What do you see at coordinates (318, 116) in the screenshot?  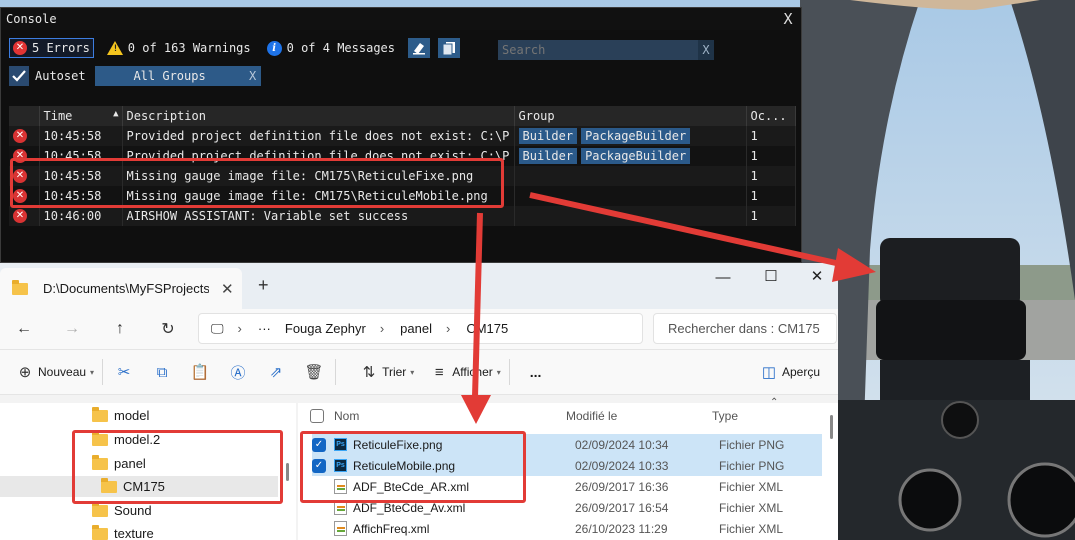 I see `log-col-description: Description` at bounding box center [318, 116].